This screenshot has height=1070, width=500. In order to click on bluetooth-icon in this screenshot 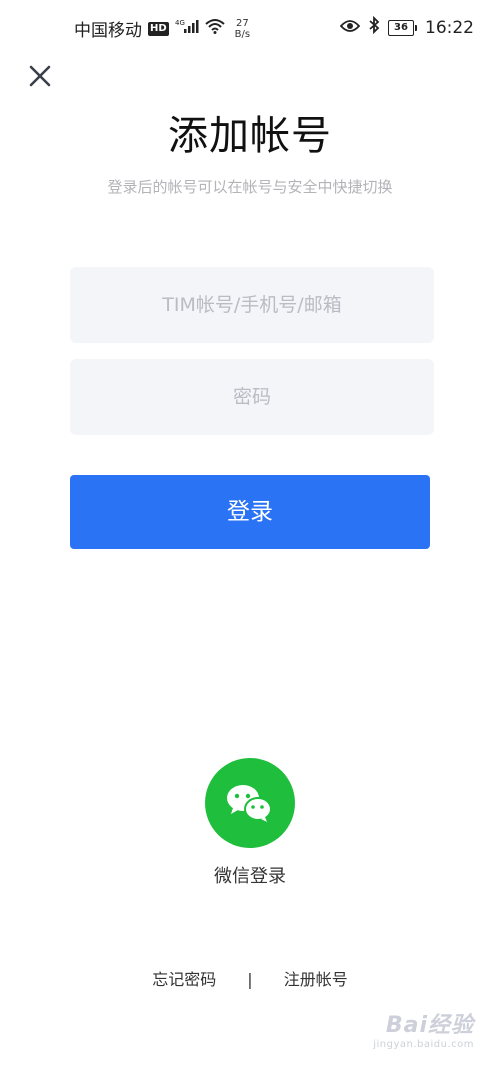, I will do `click(374, 27)`.